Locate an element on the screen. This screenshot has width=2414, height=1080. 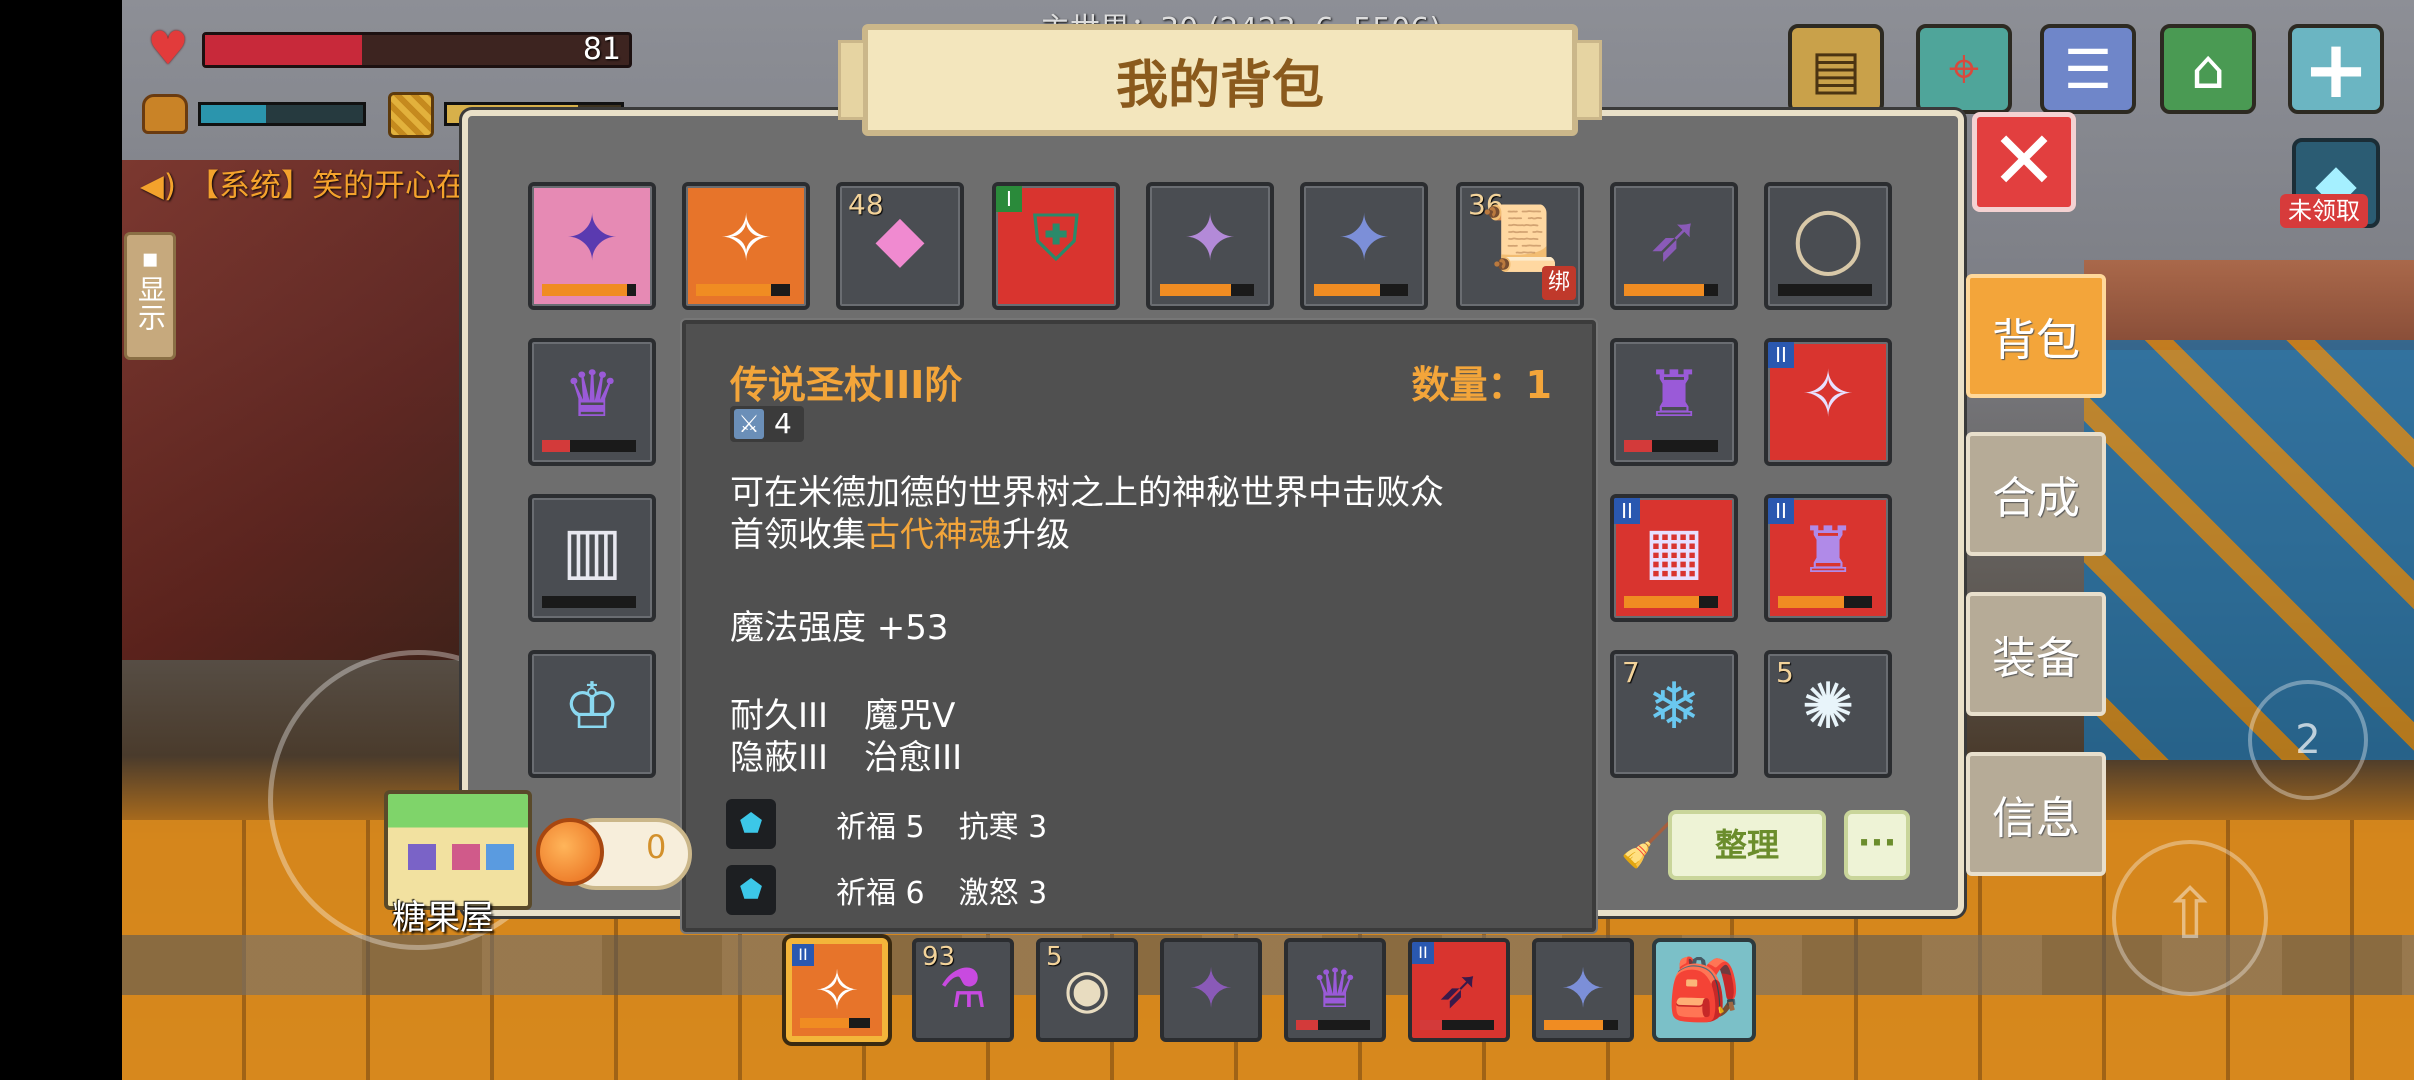
skill-counter-button: 2 is located at coordinates (2308, 740).